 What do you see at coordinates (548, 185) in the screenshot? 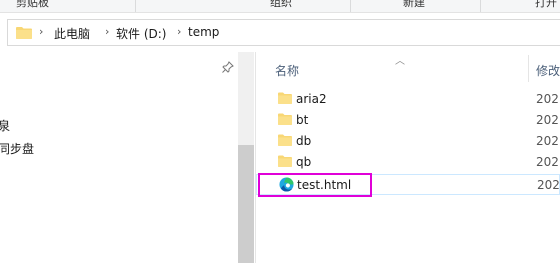
I see `file-date: 2022` at bounding box center [548, 185].